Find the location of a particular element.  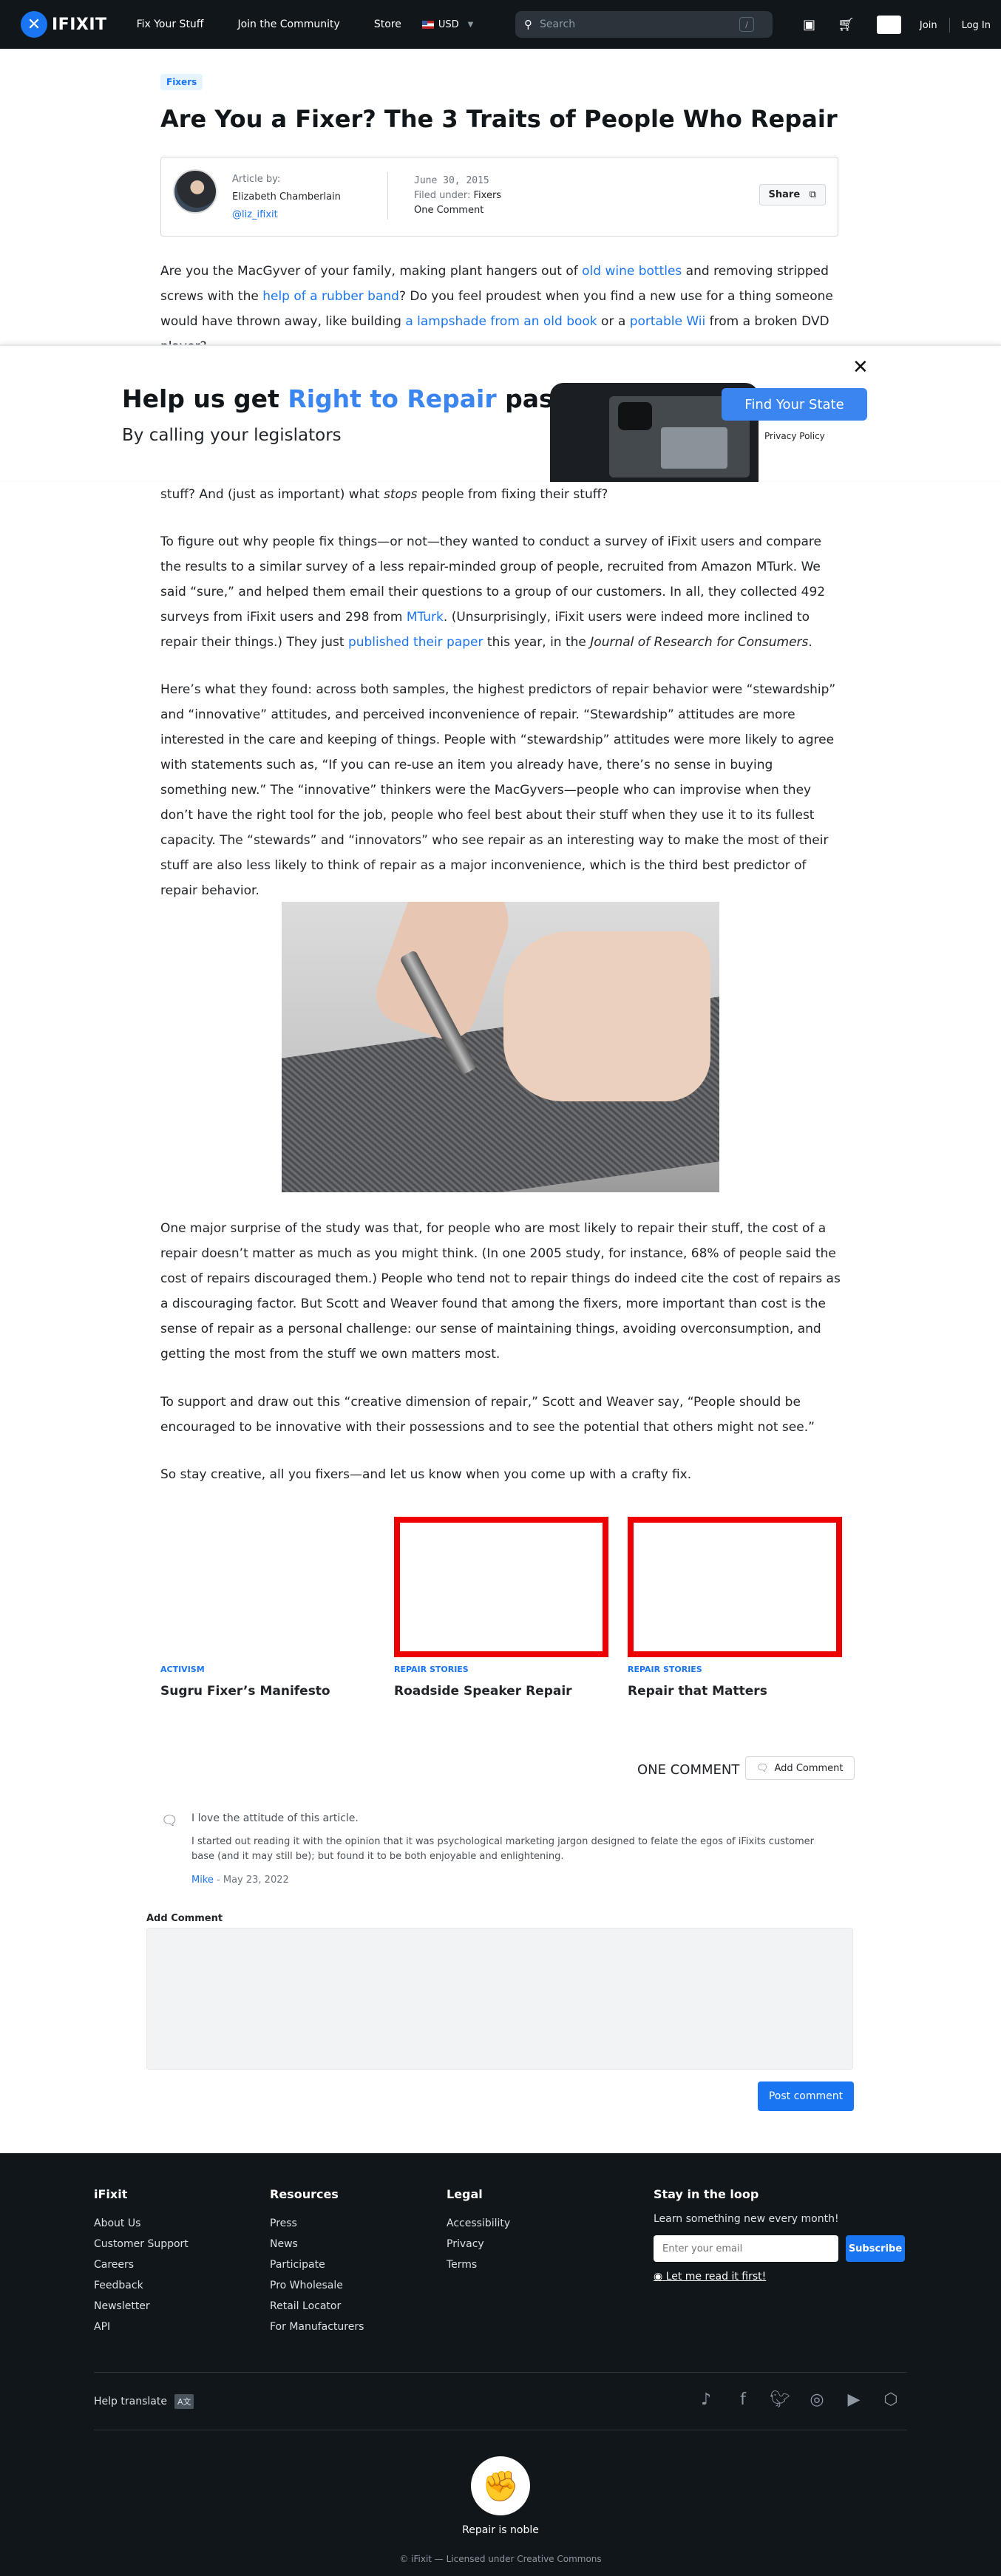

related-post: REPAIR STORIES Roadside Speaker Repair is located at coordinates (501, 1608).